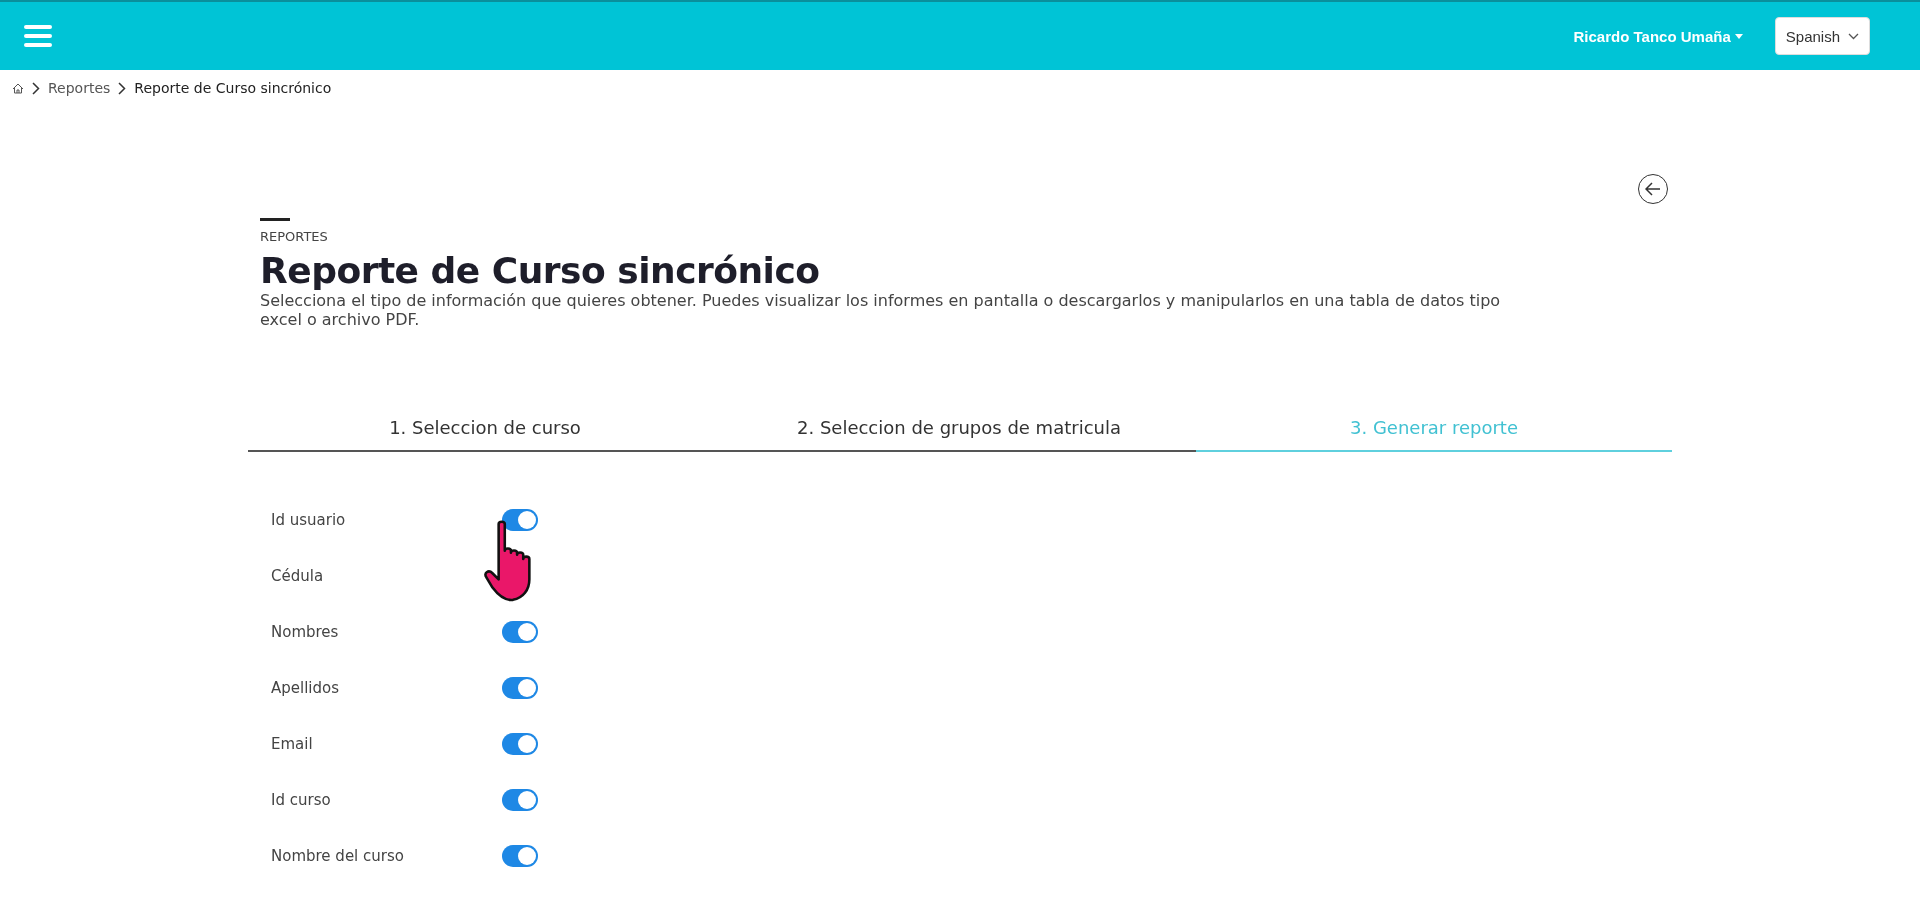 The height and width of the screenshot is (920, 1920). I want to click on step-tab: 1. Seleccion de curso, so click(485, 435).